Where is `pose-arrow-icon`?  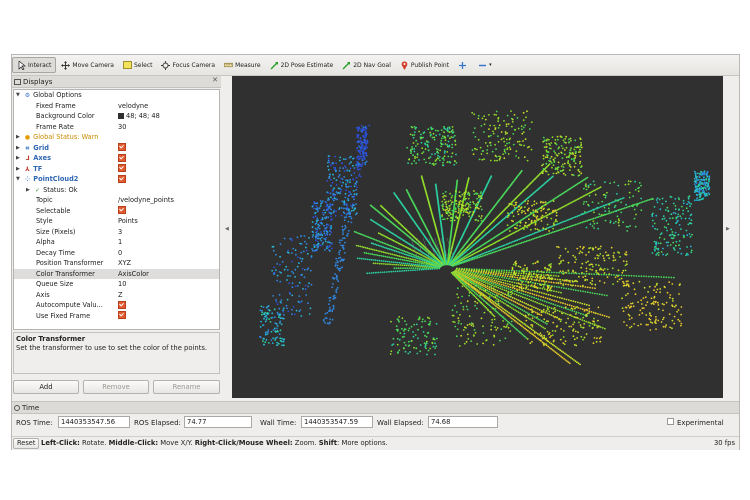
pose-arrow-icon is located at coordinates (274, 65).